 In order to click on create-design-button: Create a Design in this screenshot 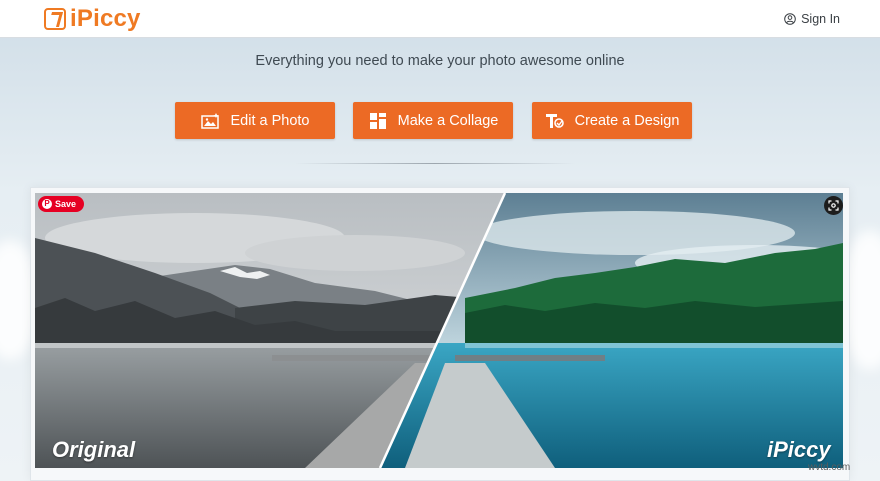, I will do `click(612, 120)`.